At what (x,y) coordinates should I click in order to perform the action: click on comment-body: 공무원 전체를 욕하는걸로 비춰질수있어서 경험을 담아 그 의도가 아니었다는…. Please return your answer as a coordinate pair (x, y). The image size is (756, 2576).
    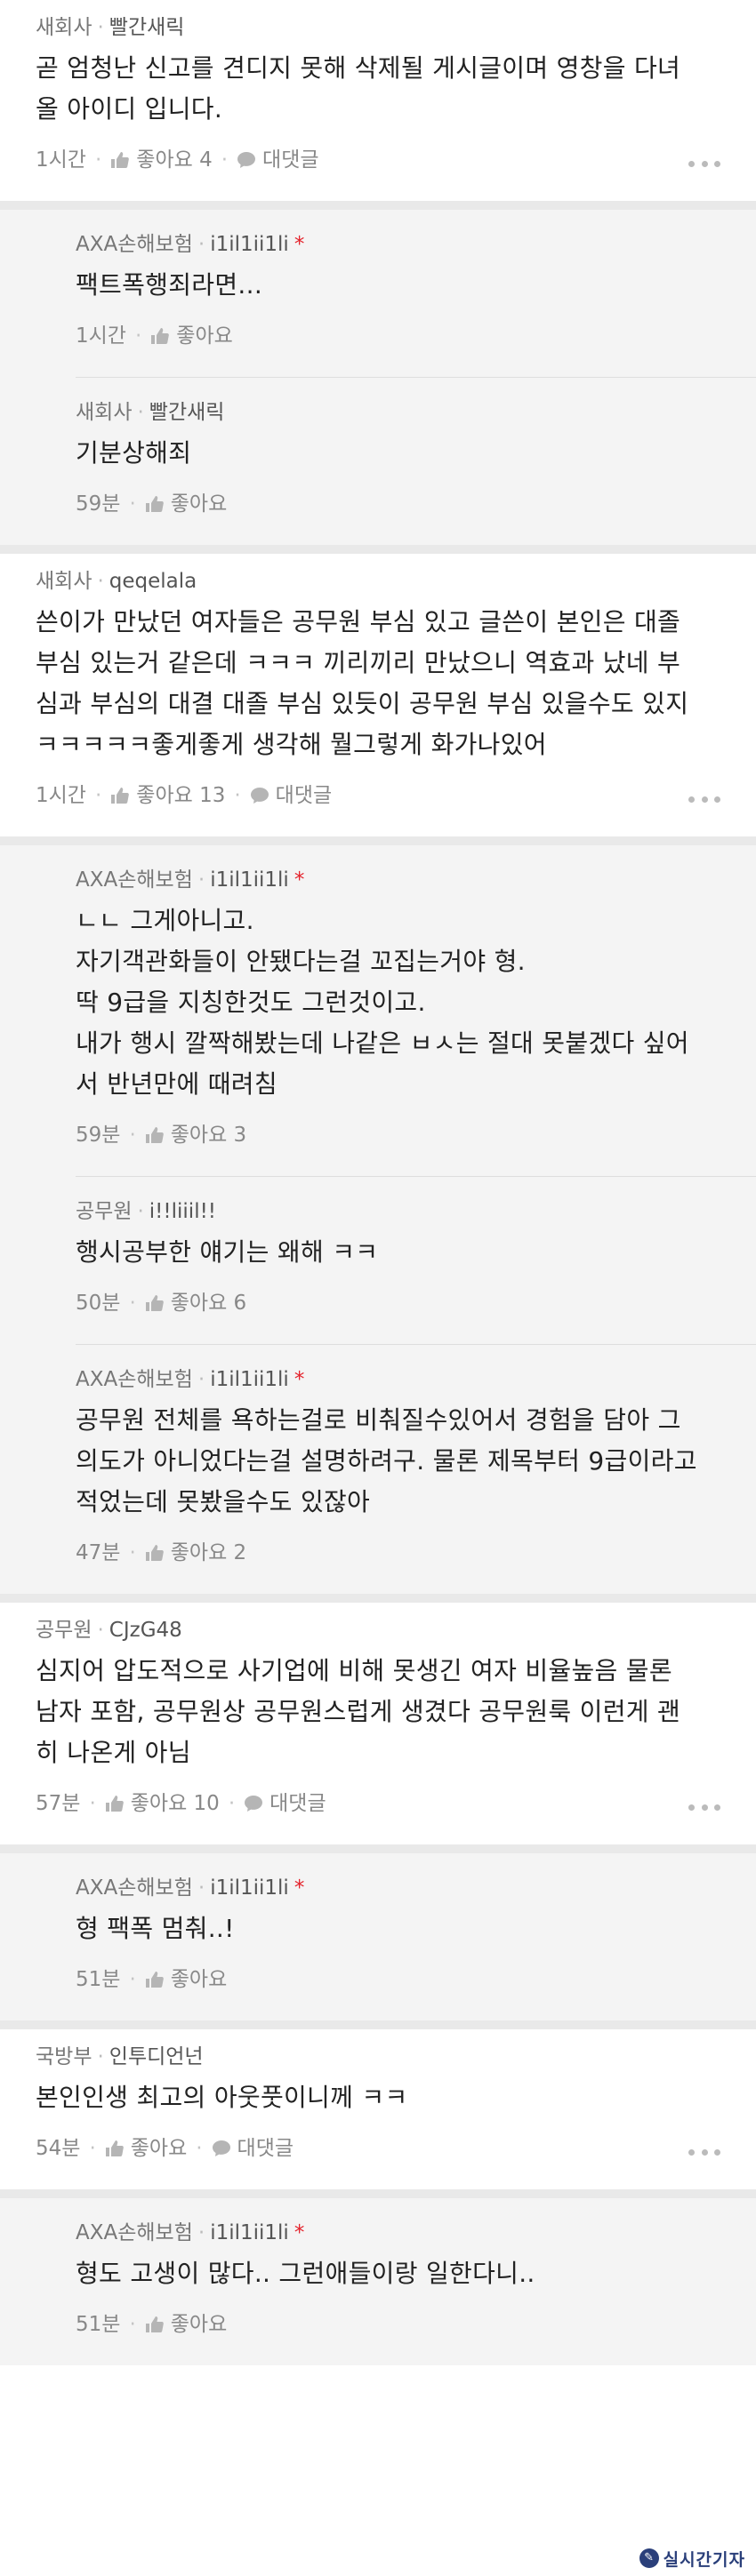
    Looking at the image, I should click on (386, 1460).